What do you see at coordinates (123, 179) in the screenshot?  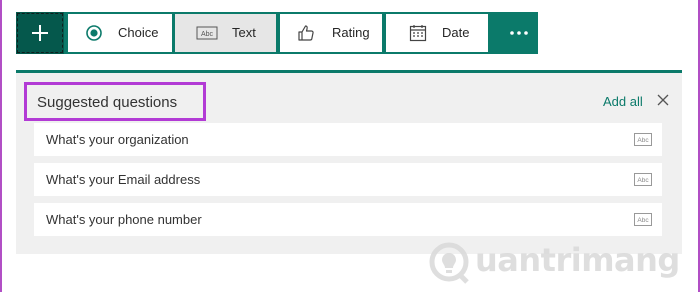 I see `suggestion-label: What's your Email address` at bounding box center [123, 179].